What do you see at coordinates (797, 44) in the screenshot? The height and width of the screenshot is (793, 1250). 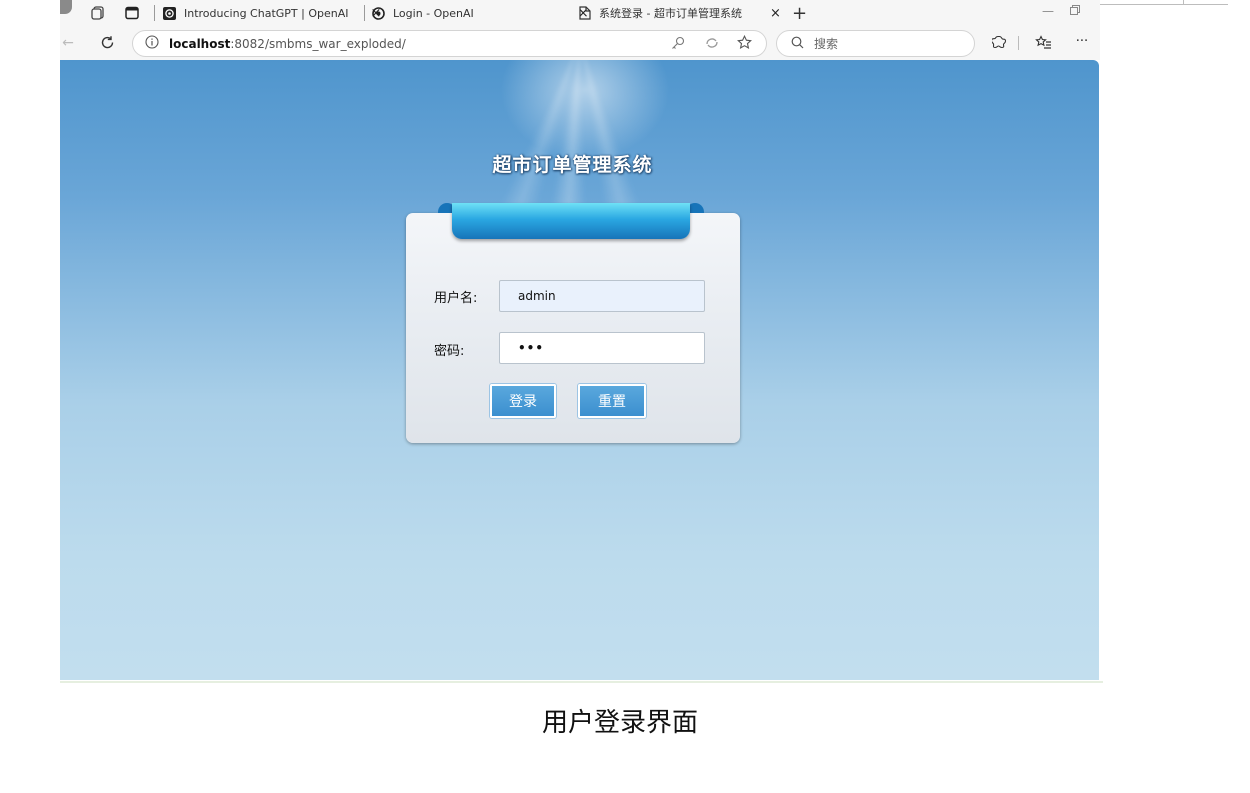 I see `search-icon` at bounding box center [797, 44].